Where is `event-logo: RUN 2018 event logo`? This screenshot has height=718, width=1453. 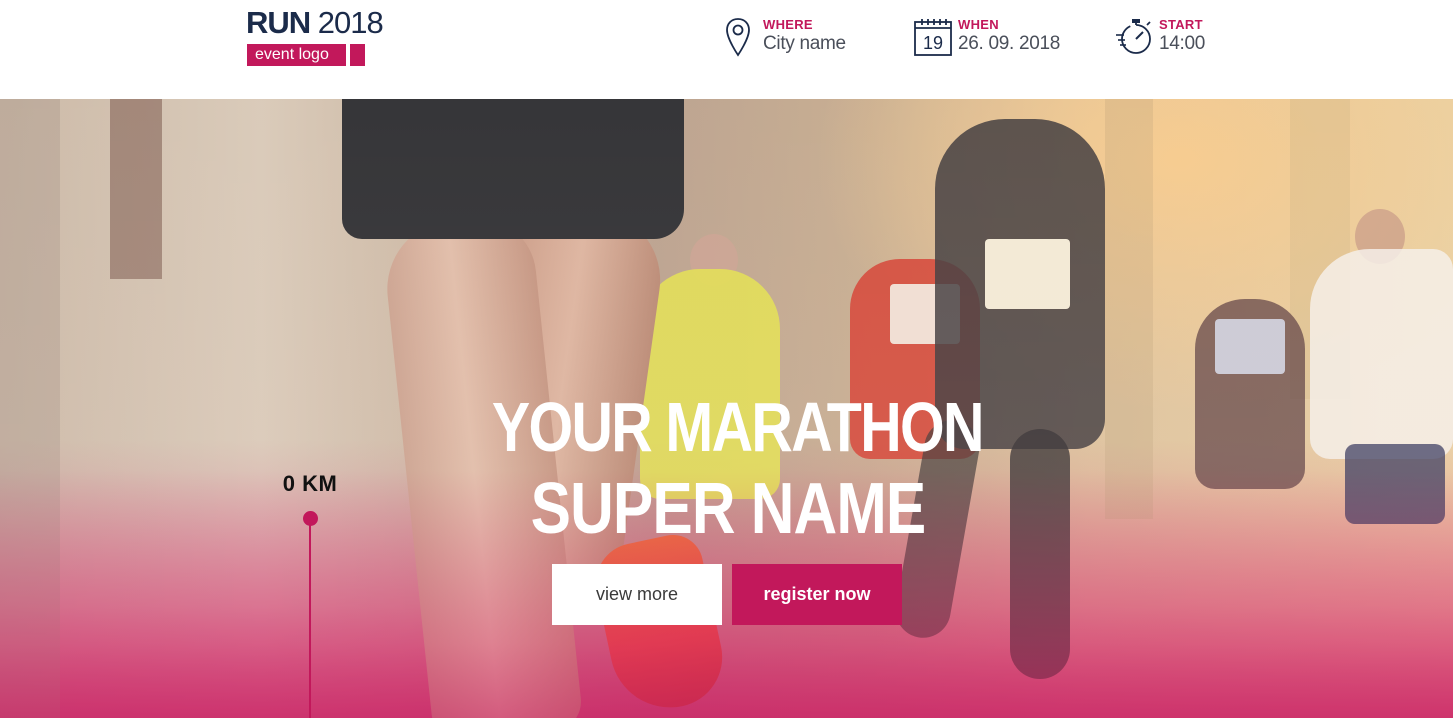
event-logo: RUN 2018 event logo is located at coordinates (315, 35).